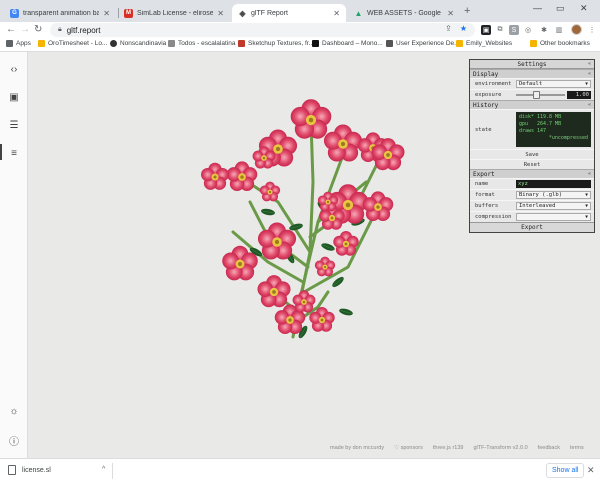  I want to click on footer-gltf-transform-link: glTF-Transform v2.0.0, so click(500, 448).